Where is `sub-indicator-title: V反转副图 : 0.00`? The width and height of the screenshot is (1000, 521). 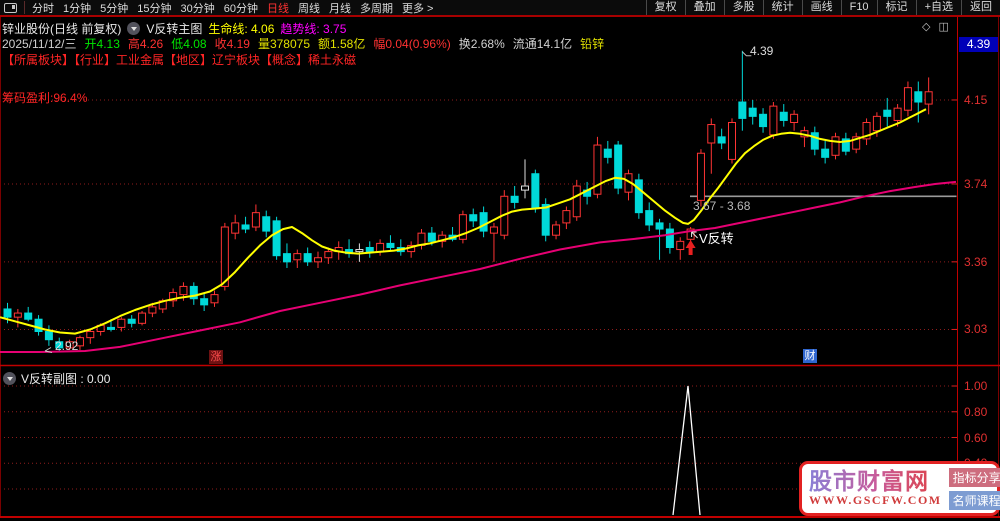
sub-indicator-title: V反转副图 : 0.00 is located at coordinates (66, 379).